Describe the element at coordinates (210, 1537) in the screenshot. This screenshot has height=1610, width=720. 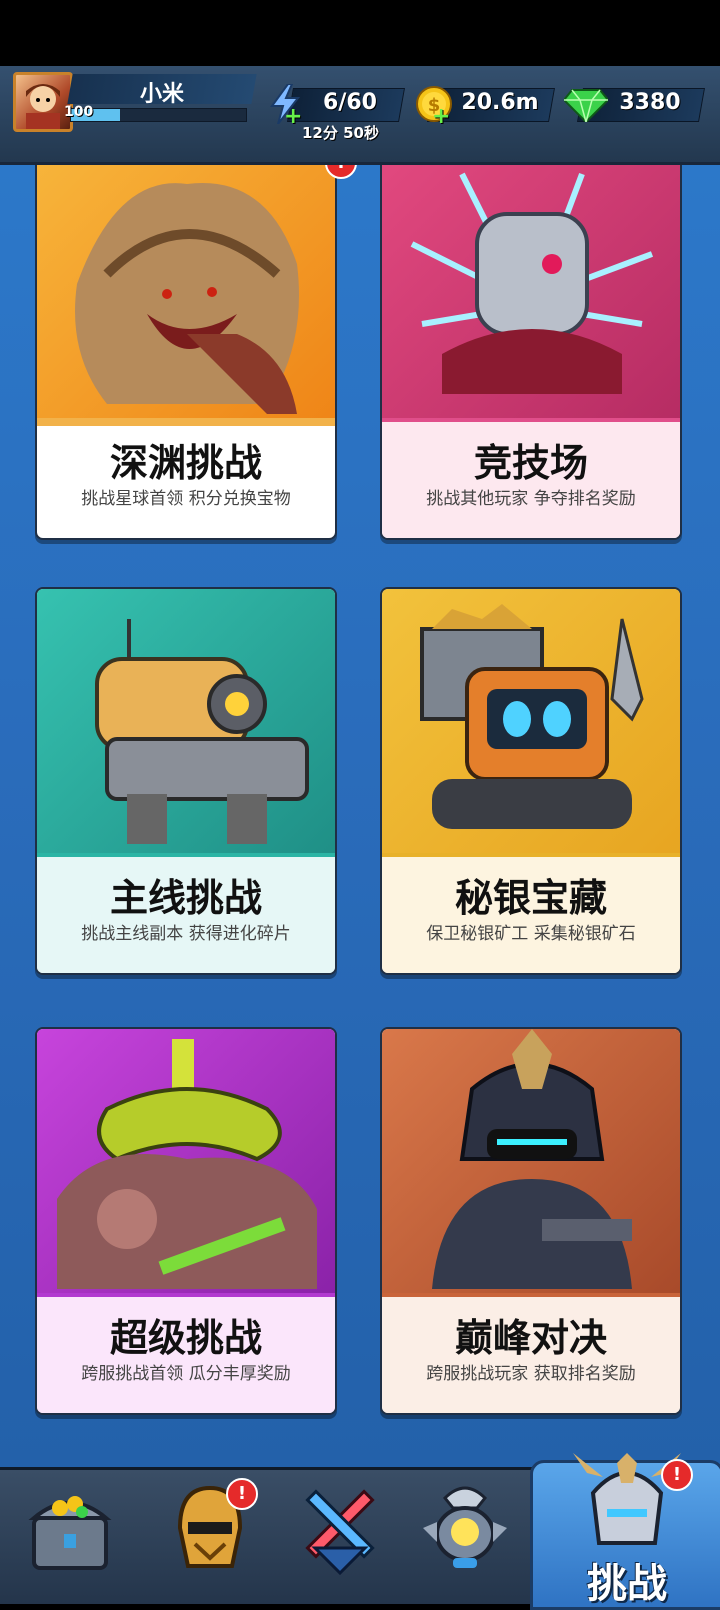
I see `nav-hero: !` at that location.